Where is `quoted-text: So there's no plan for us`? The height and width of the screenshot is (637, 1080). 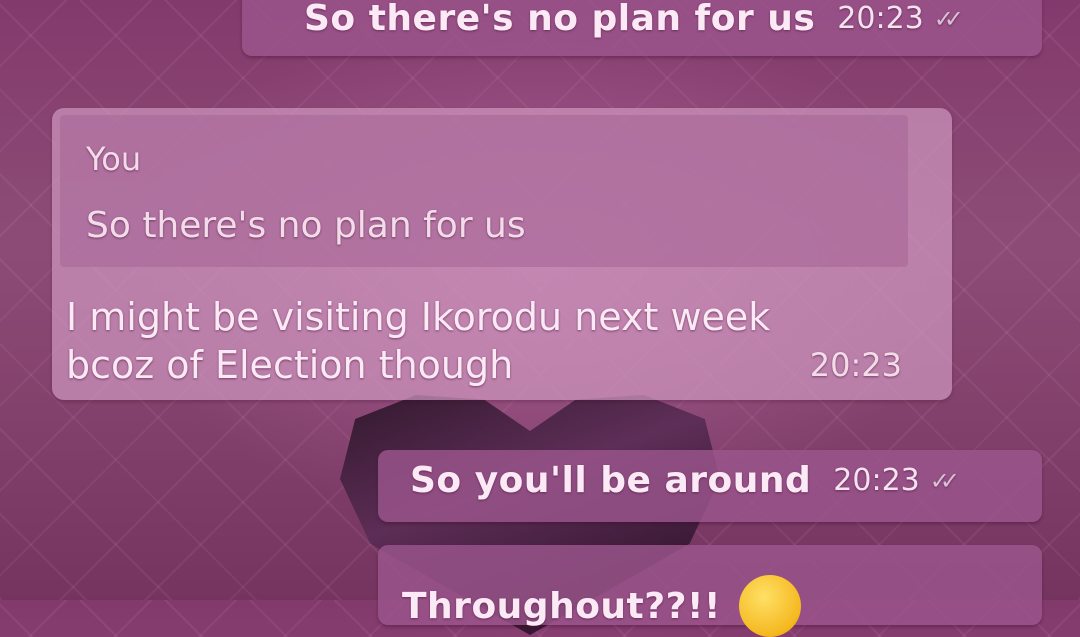
quoted-text: So there's no plan for us is located at coordinates (306, 225).